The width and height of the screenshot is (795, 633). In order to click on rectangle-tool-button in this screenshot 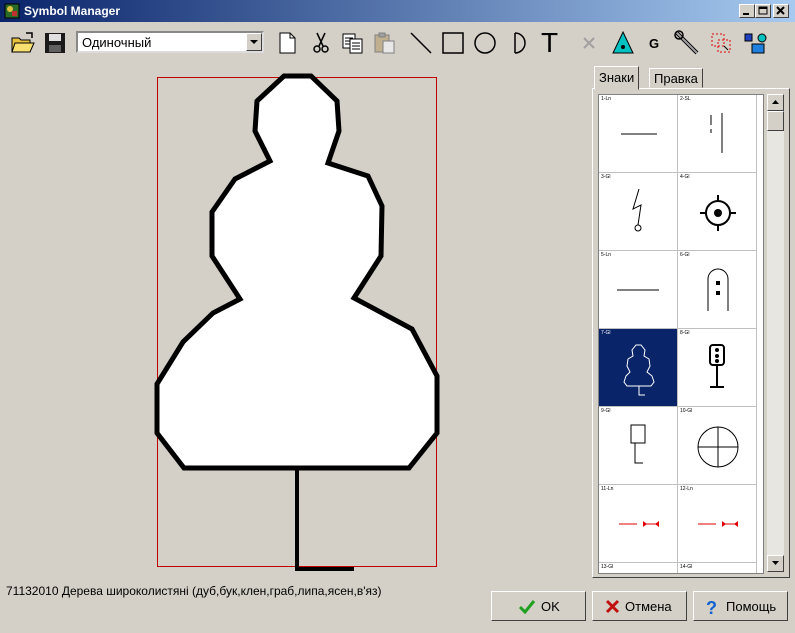, I will do `click(453, 43)`.